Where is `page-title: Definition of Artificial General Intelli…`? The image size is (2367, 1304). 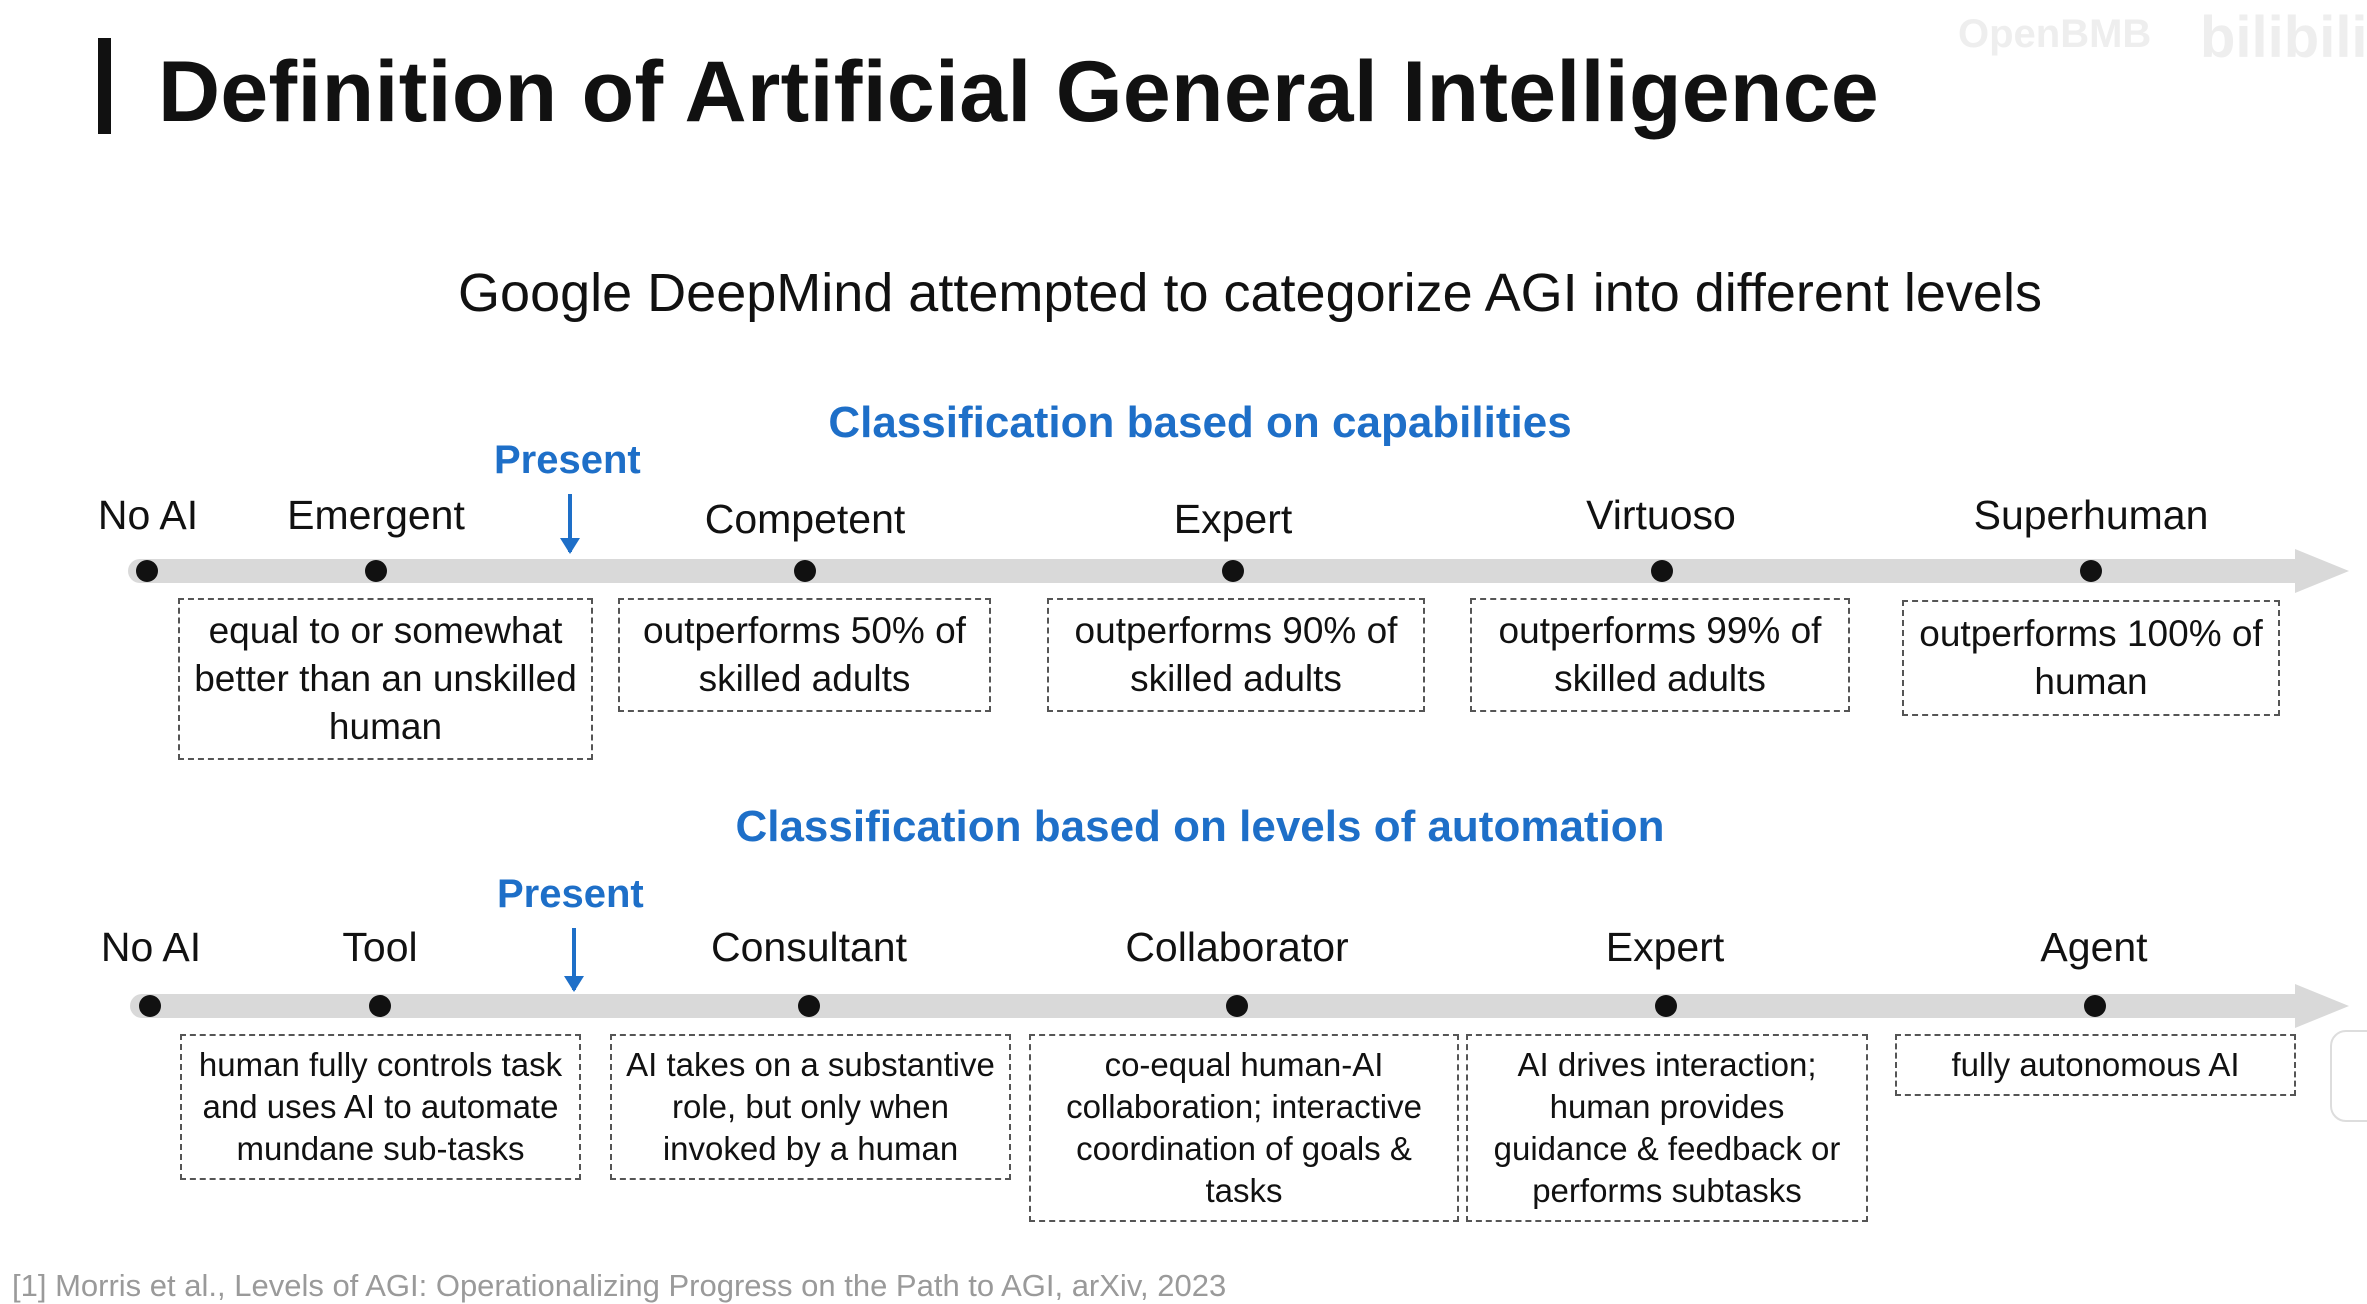
page-title: Definition of Artificial General Intelli… is located at coordinates (1019, 92).